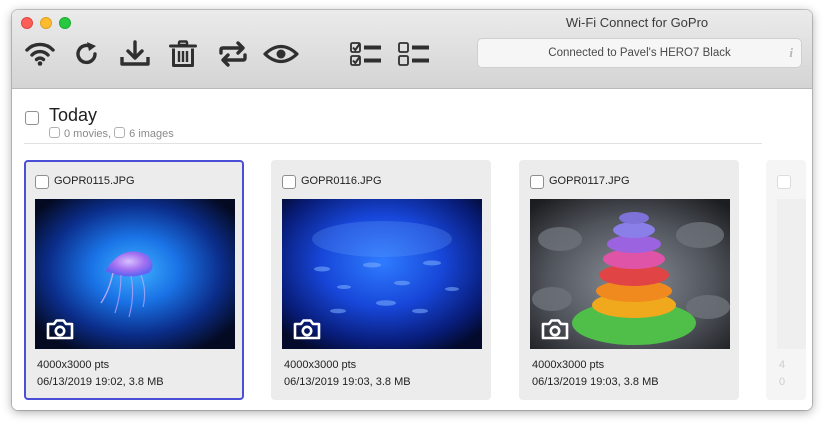  What do you see at coordinates (637, 22) in the screenshot?
I see `window-title: Wi-Fi Connect for GoPro` at bounding box center [637, 22].